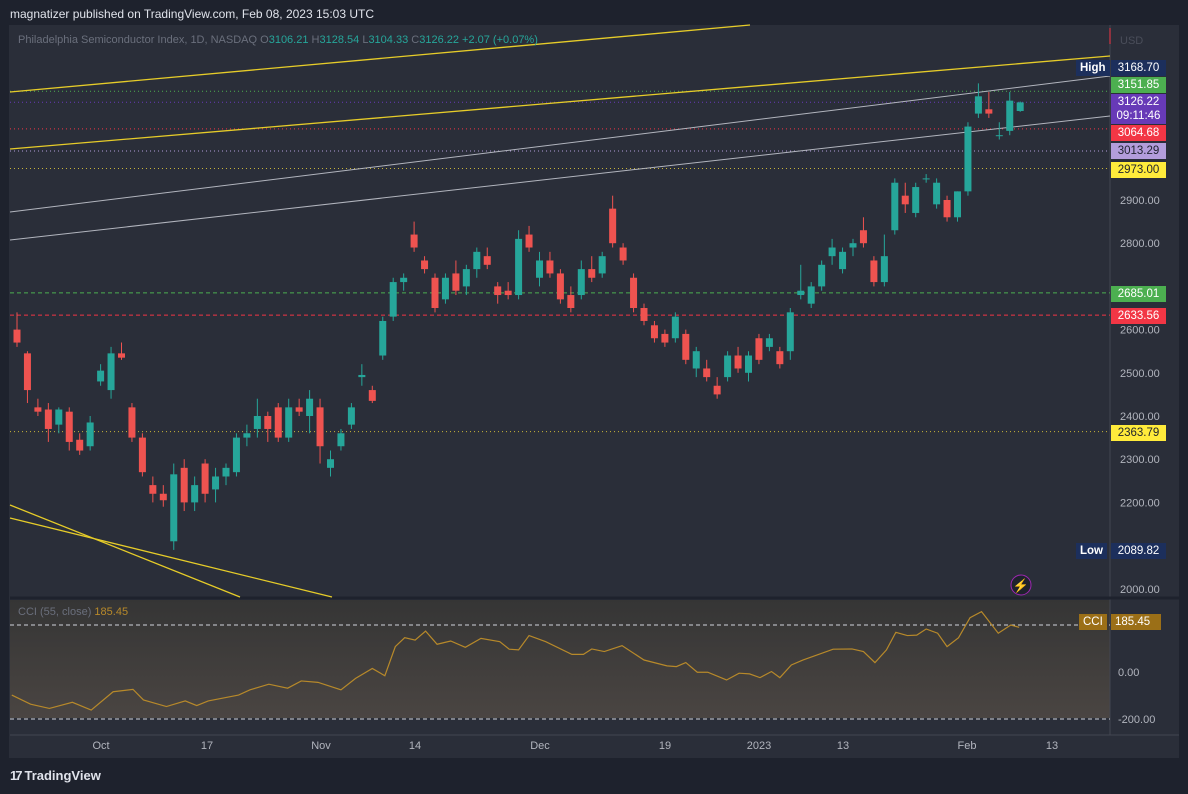  I want to click on footer-brand: 17 TradingView, so click(55, 775).